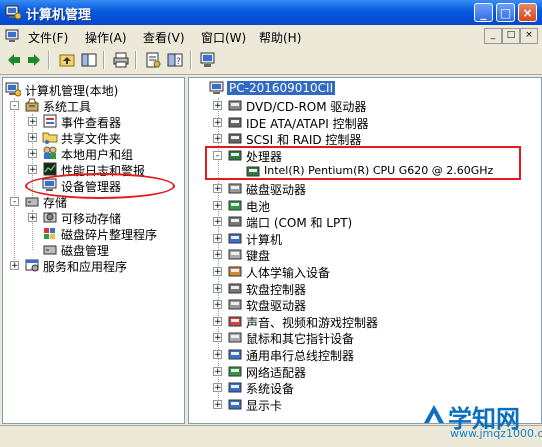 The height and width of the screenshot is (447, 542). I want to click on device-category-item: + 网络适配器, so click(373, 371).